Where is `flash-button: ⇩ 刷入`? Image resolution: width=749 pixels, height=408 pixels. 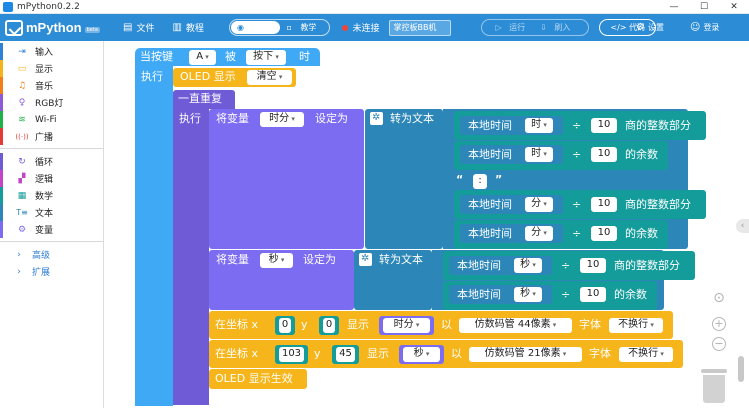 flash-button: ⇩ 刷入 is located at coordinates (557, 27).